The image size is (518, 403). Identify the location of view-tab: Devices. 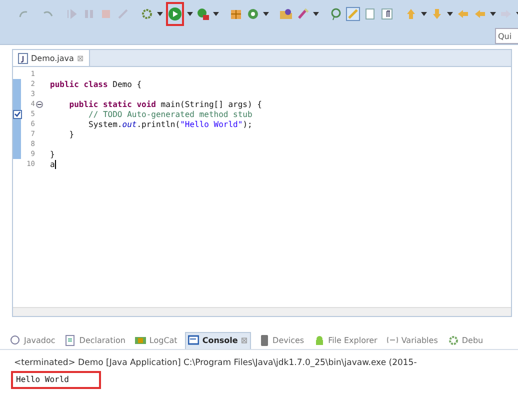
(281, 340).